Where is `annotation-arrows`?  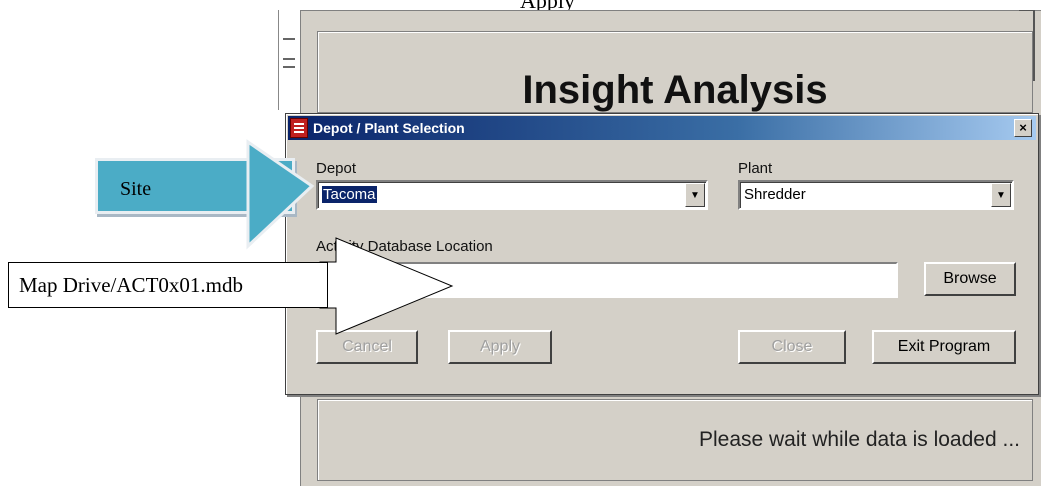 annotation-arrows is located at coordinates (350, 237).